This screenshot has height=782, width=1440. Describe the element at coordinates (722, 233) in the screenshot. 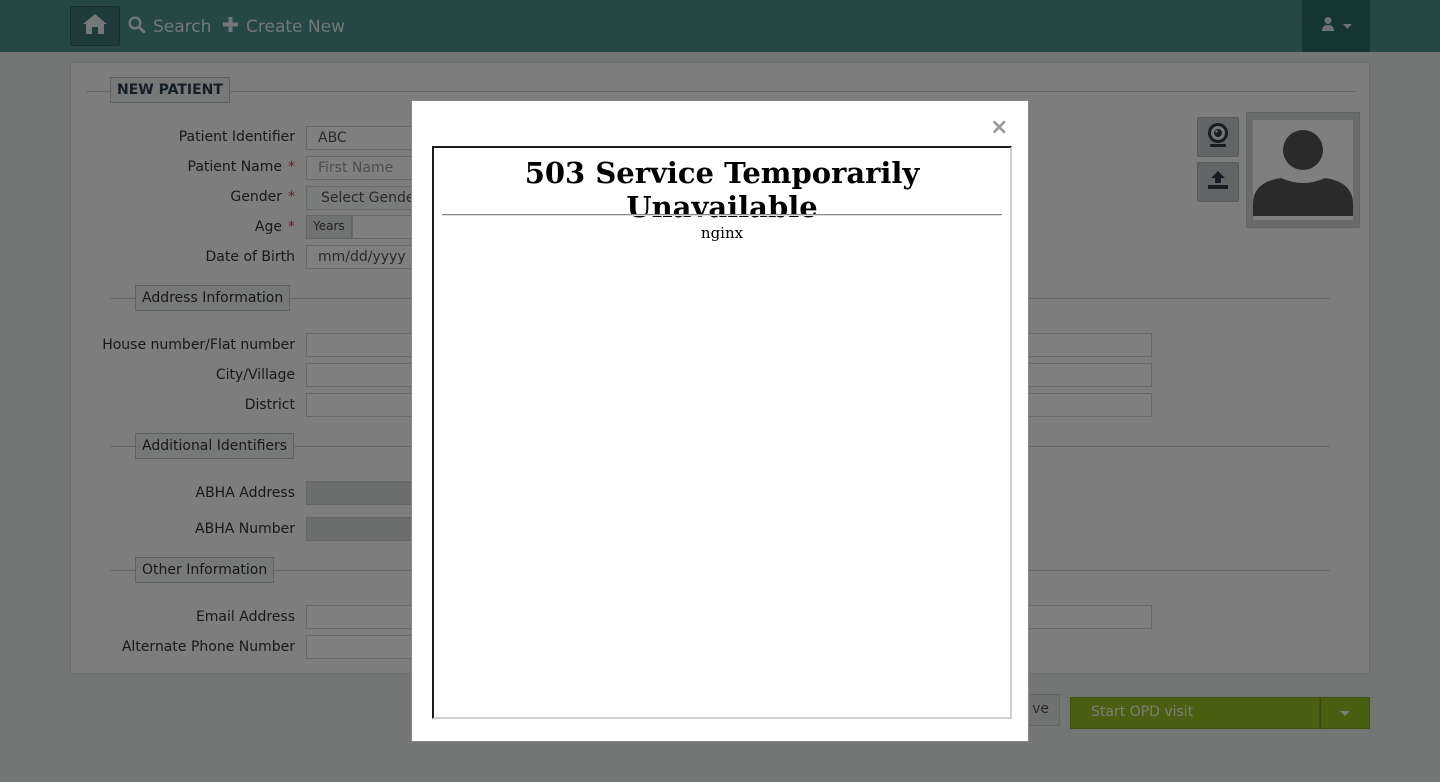

I see `server-signature: nginx` at that location.